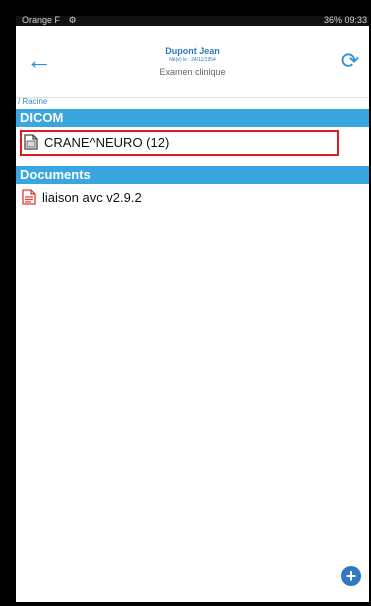 This screenshot has width=371, height=606. I want to click on patient-dob: Né(e) le : 24/11/1954, so click(192, 60).